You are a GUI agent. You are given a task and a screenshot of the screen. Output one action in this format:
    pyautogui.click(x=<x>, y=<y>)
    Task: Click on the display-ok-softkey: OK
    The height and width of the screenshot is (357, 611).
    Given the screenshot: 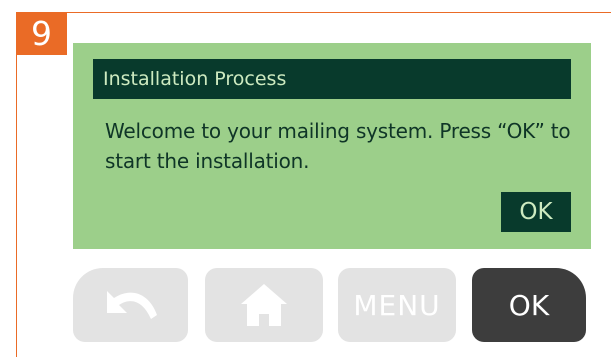 What is the action you would take?
    pyautogui.click(x=536, y=212)
    